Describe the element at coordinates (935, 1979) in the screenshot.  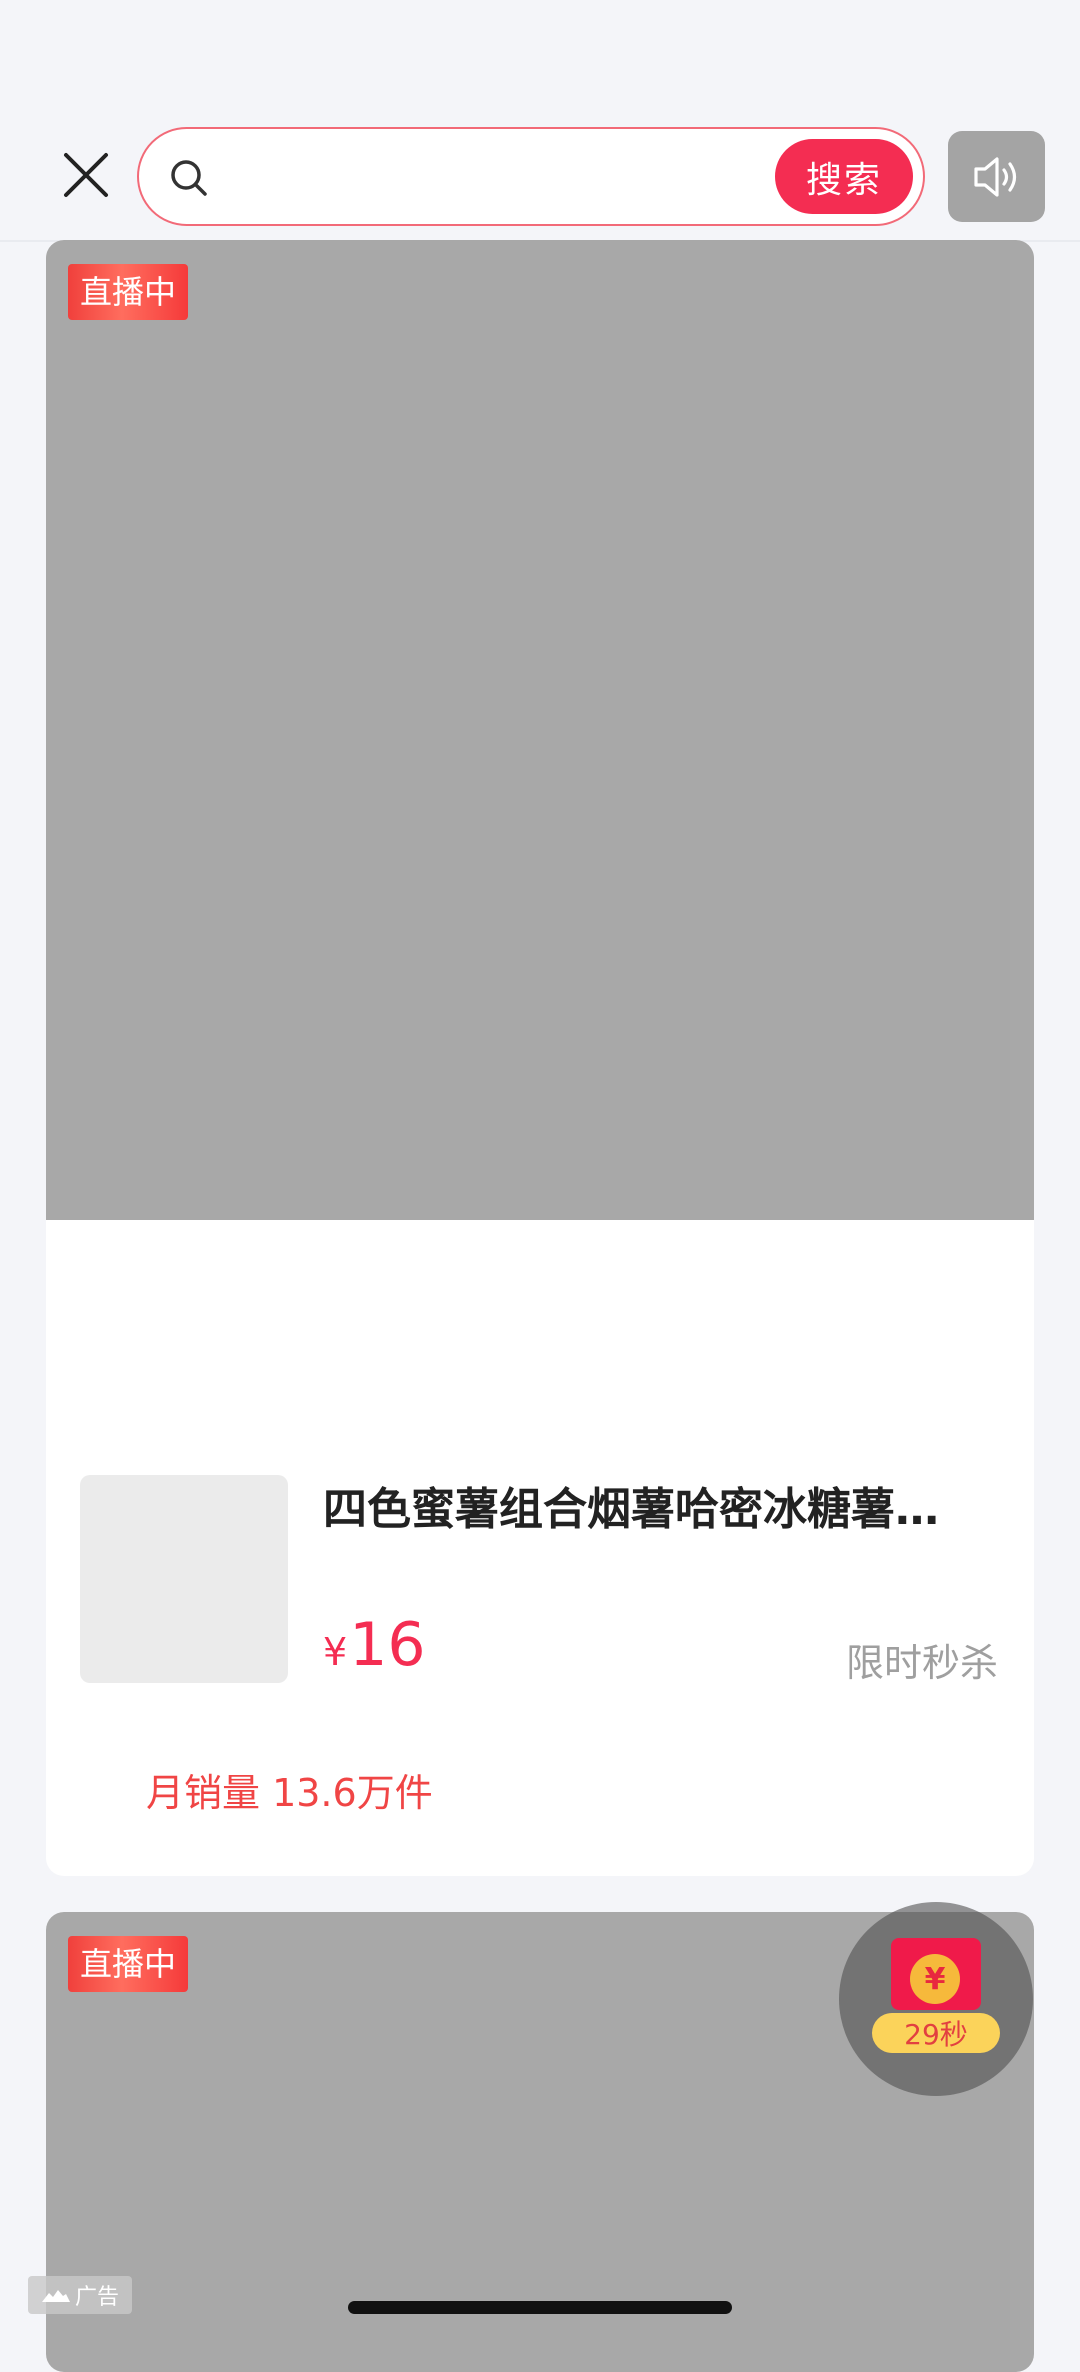
I see `coin-icon: ¥` at that location.